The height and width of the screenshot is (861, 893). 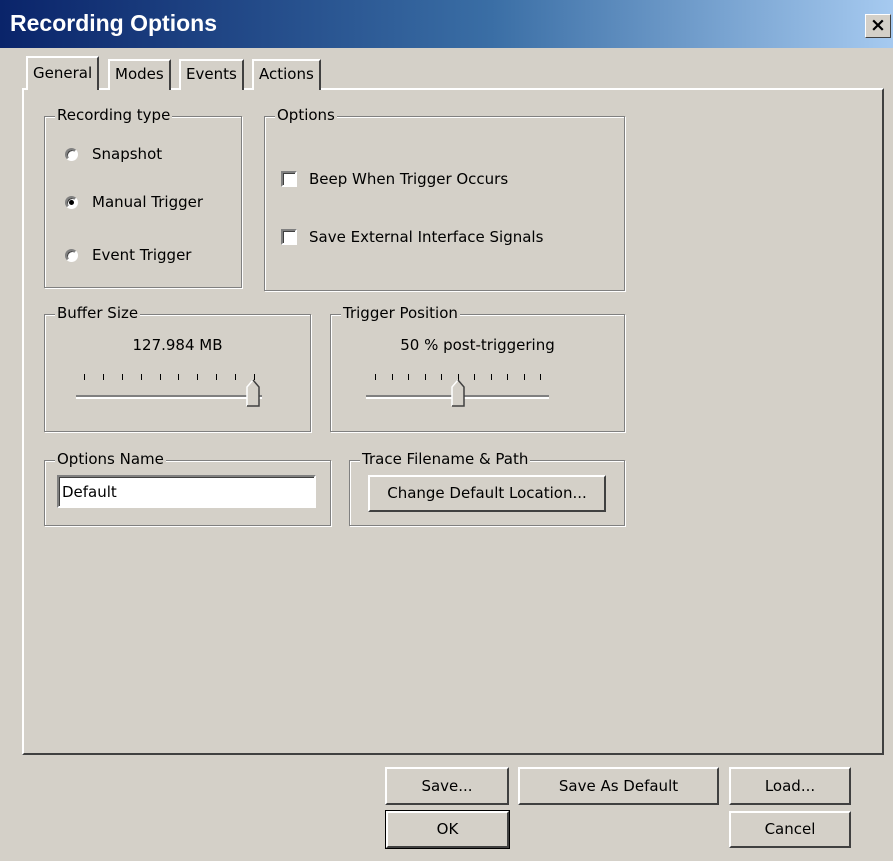 What do you see at coordinates (289, 179) in the screenshot?
I see `beep-checkbox` at bounding box center [289, 179].